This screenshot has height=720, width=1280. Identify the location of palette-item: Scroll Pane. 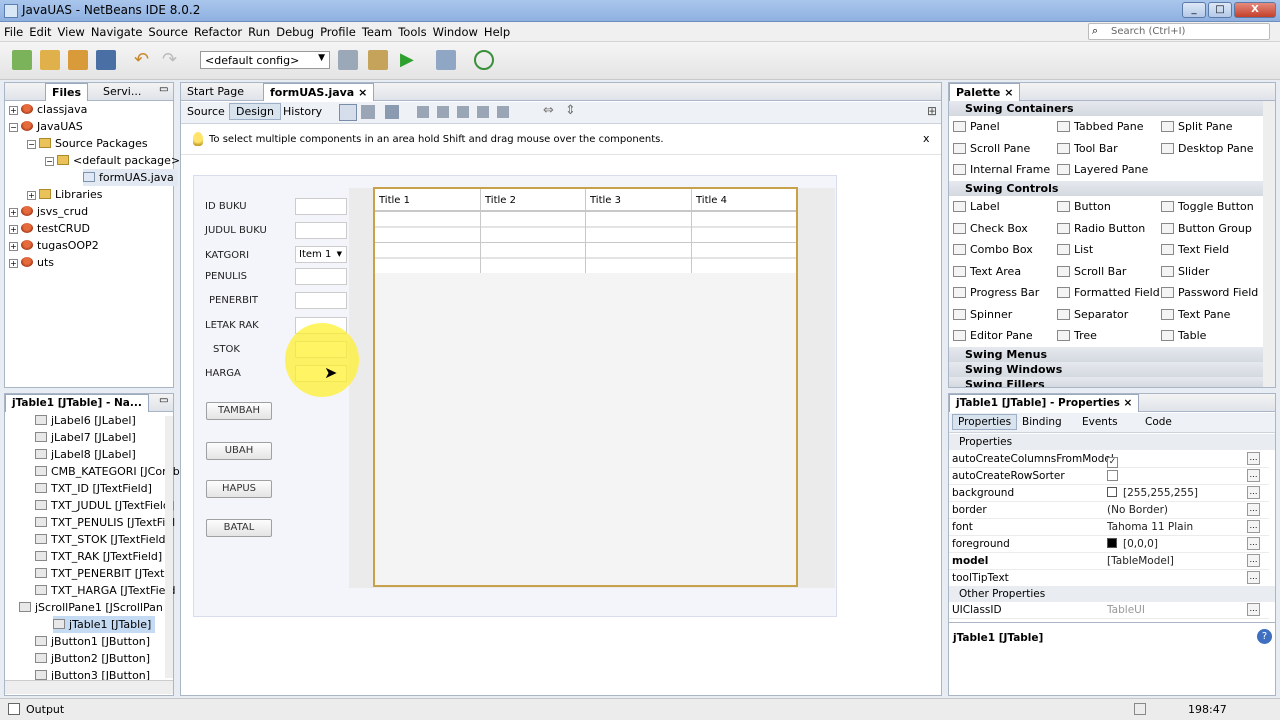
(991, 148).